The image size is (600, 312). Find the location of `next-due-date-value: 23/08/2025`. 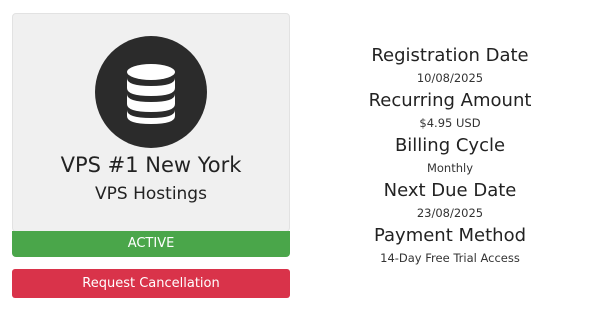

next-due-date-value: 23/08/2025 is located at coordinates (450, 213).